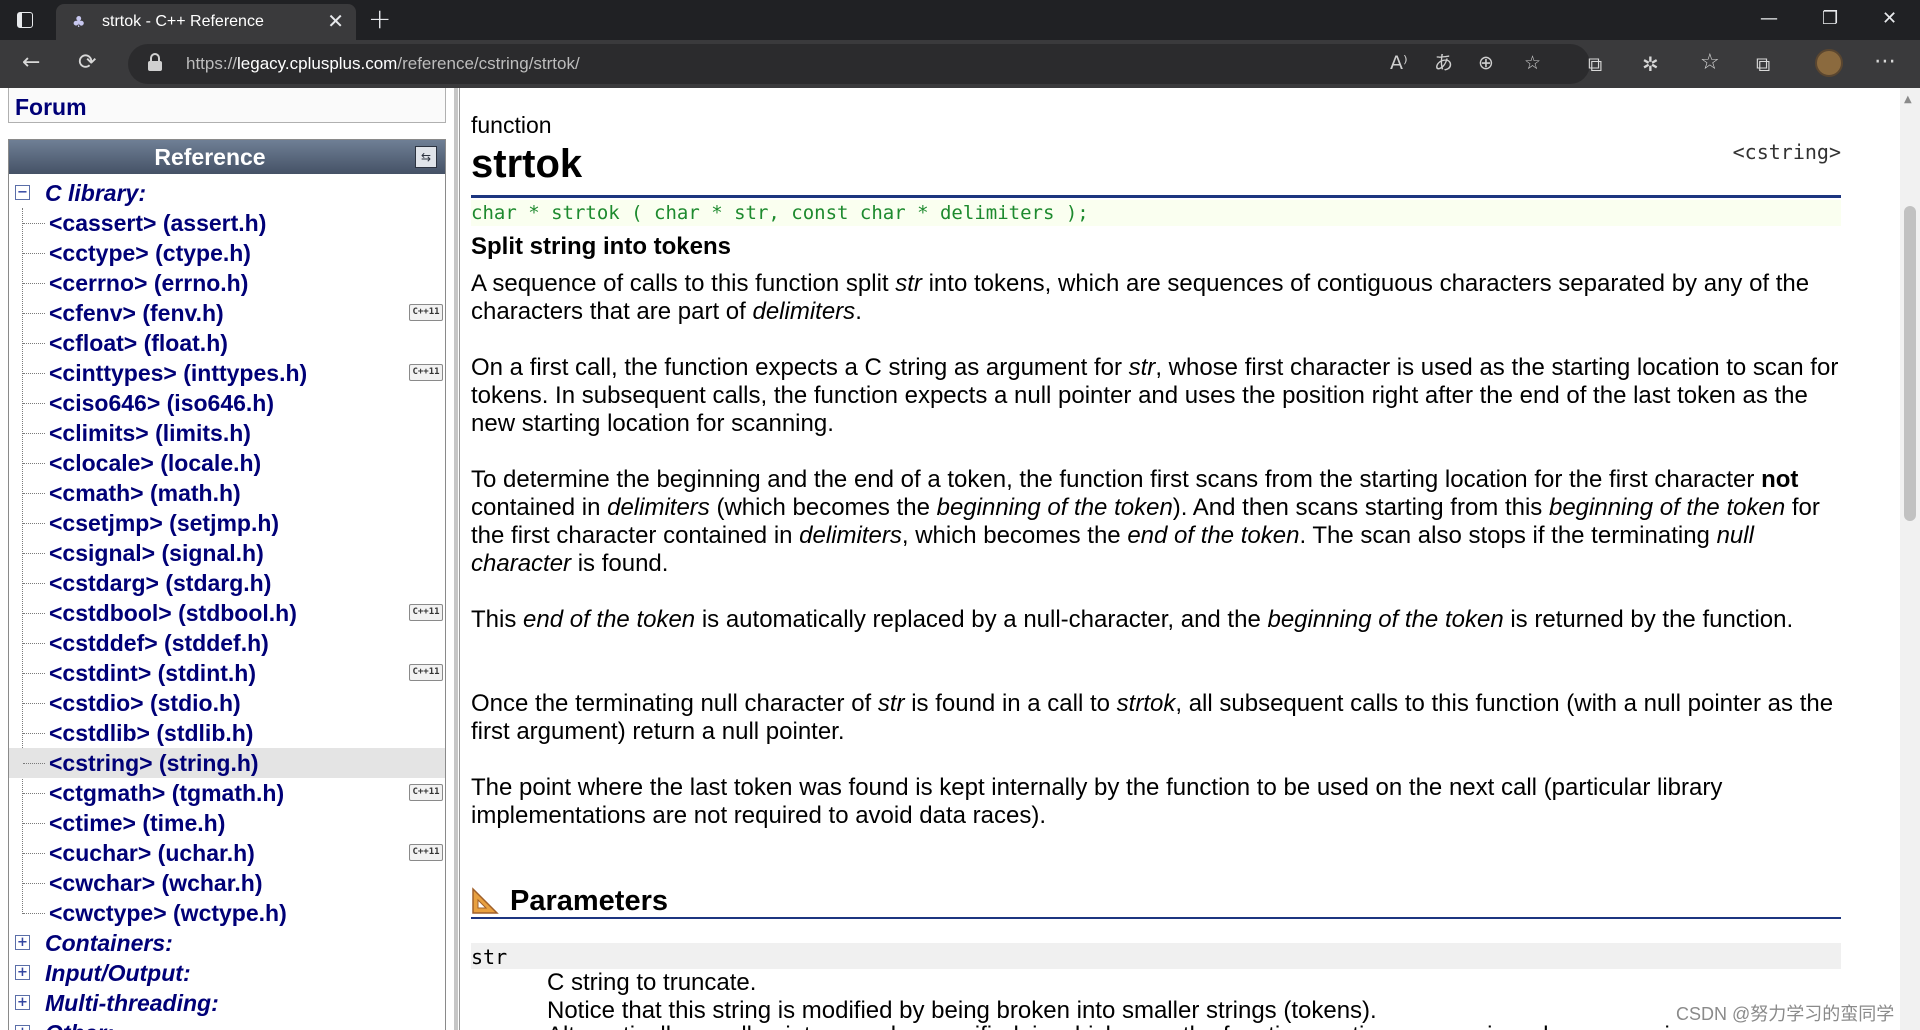 The height and width of the screenshot is (1030, 1920). I want to click on tree-item-library: <cstdint> (stdint.h) C++11, so click(227, 673).